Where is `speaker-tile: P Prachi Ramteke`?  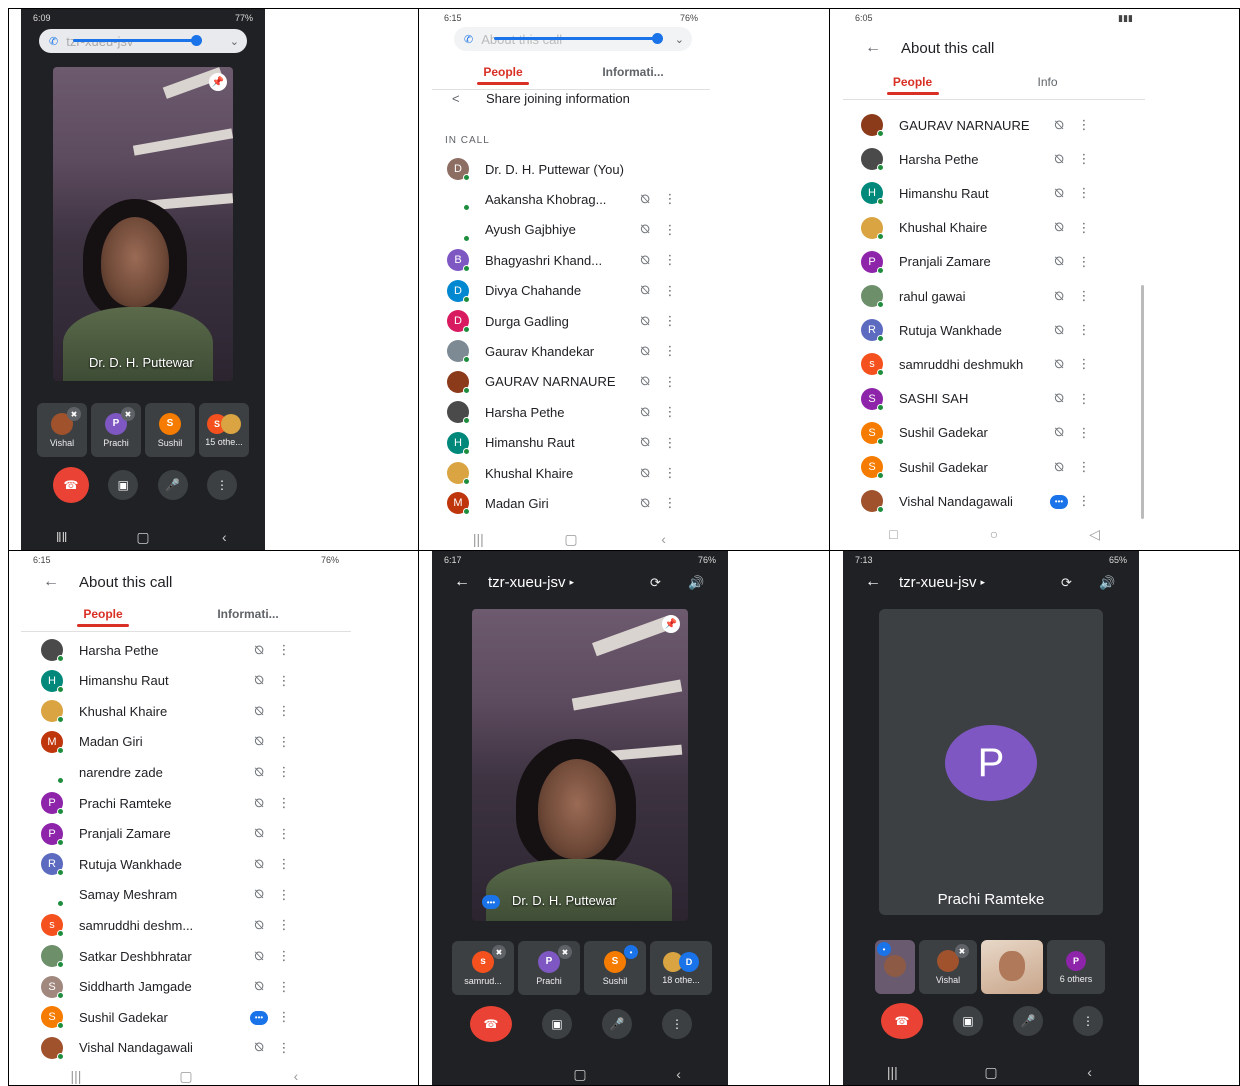 speaker-tile: P Prachi Ramteke is located at coordinates (991, 762).